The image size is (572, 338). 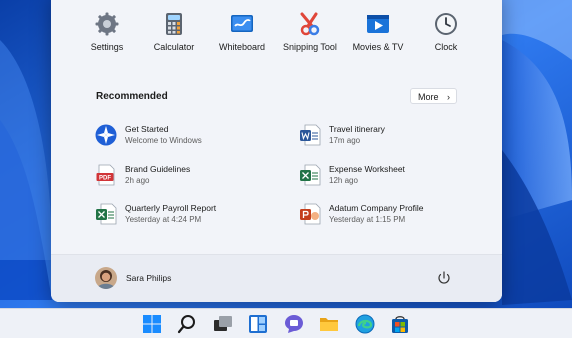 What do you see at coordinates (148, 278) in the screenshot?
I see `user-name: Sara Philips` at bounding box center [148, 278].